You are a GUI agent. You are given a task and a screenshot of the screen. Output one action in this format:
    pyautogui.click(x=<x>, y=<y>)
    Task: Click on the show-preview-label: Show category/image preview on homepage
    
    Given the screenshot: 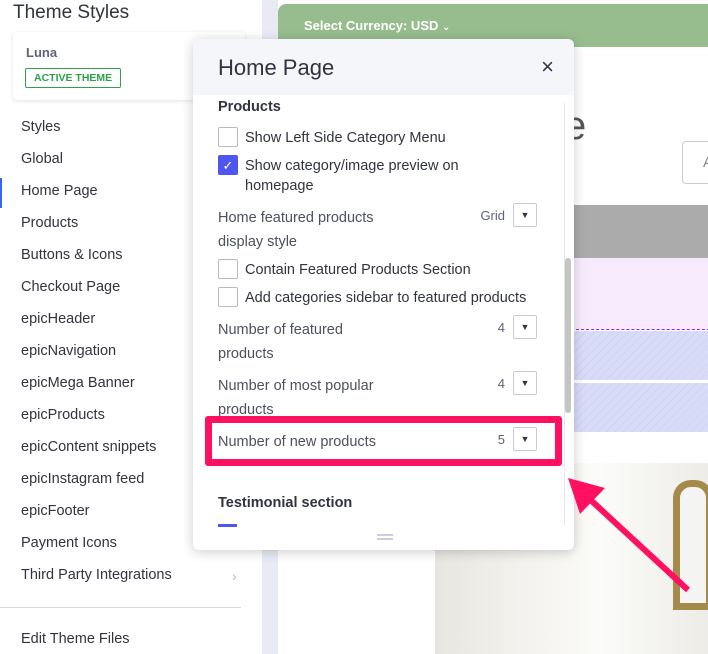 What is the action you would take?
    pyautogui.click(x=352, y=176)
    